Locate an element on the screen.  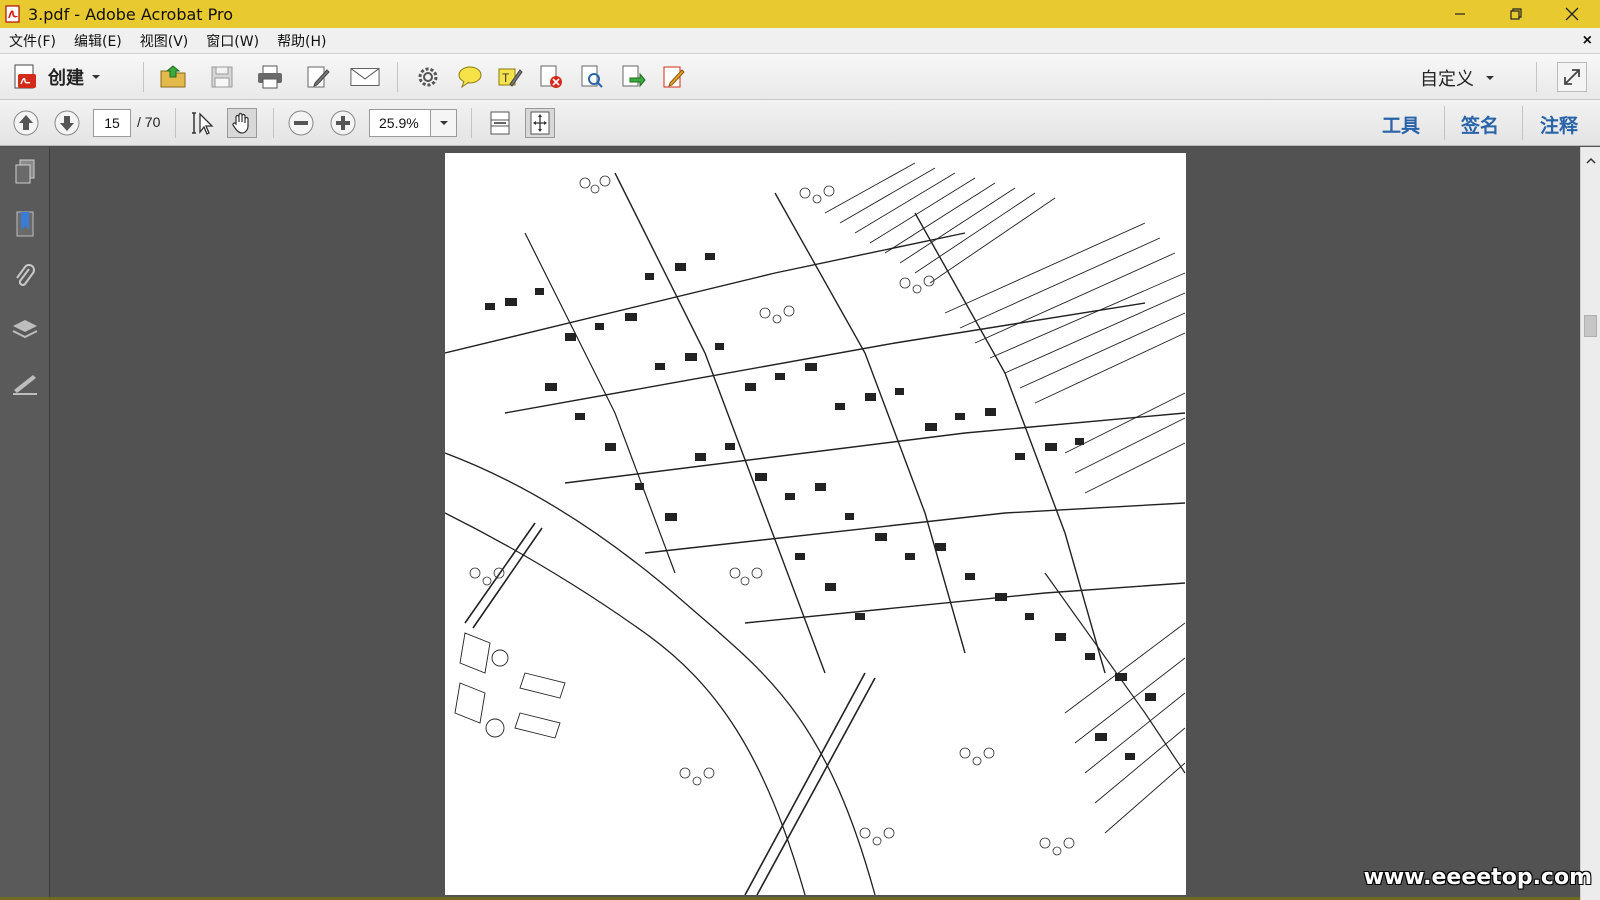
pages-icon is located at coordinates (25, 171).